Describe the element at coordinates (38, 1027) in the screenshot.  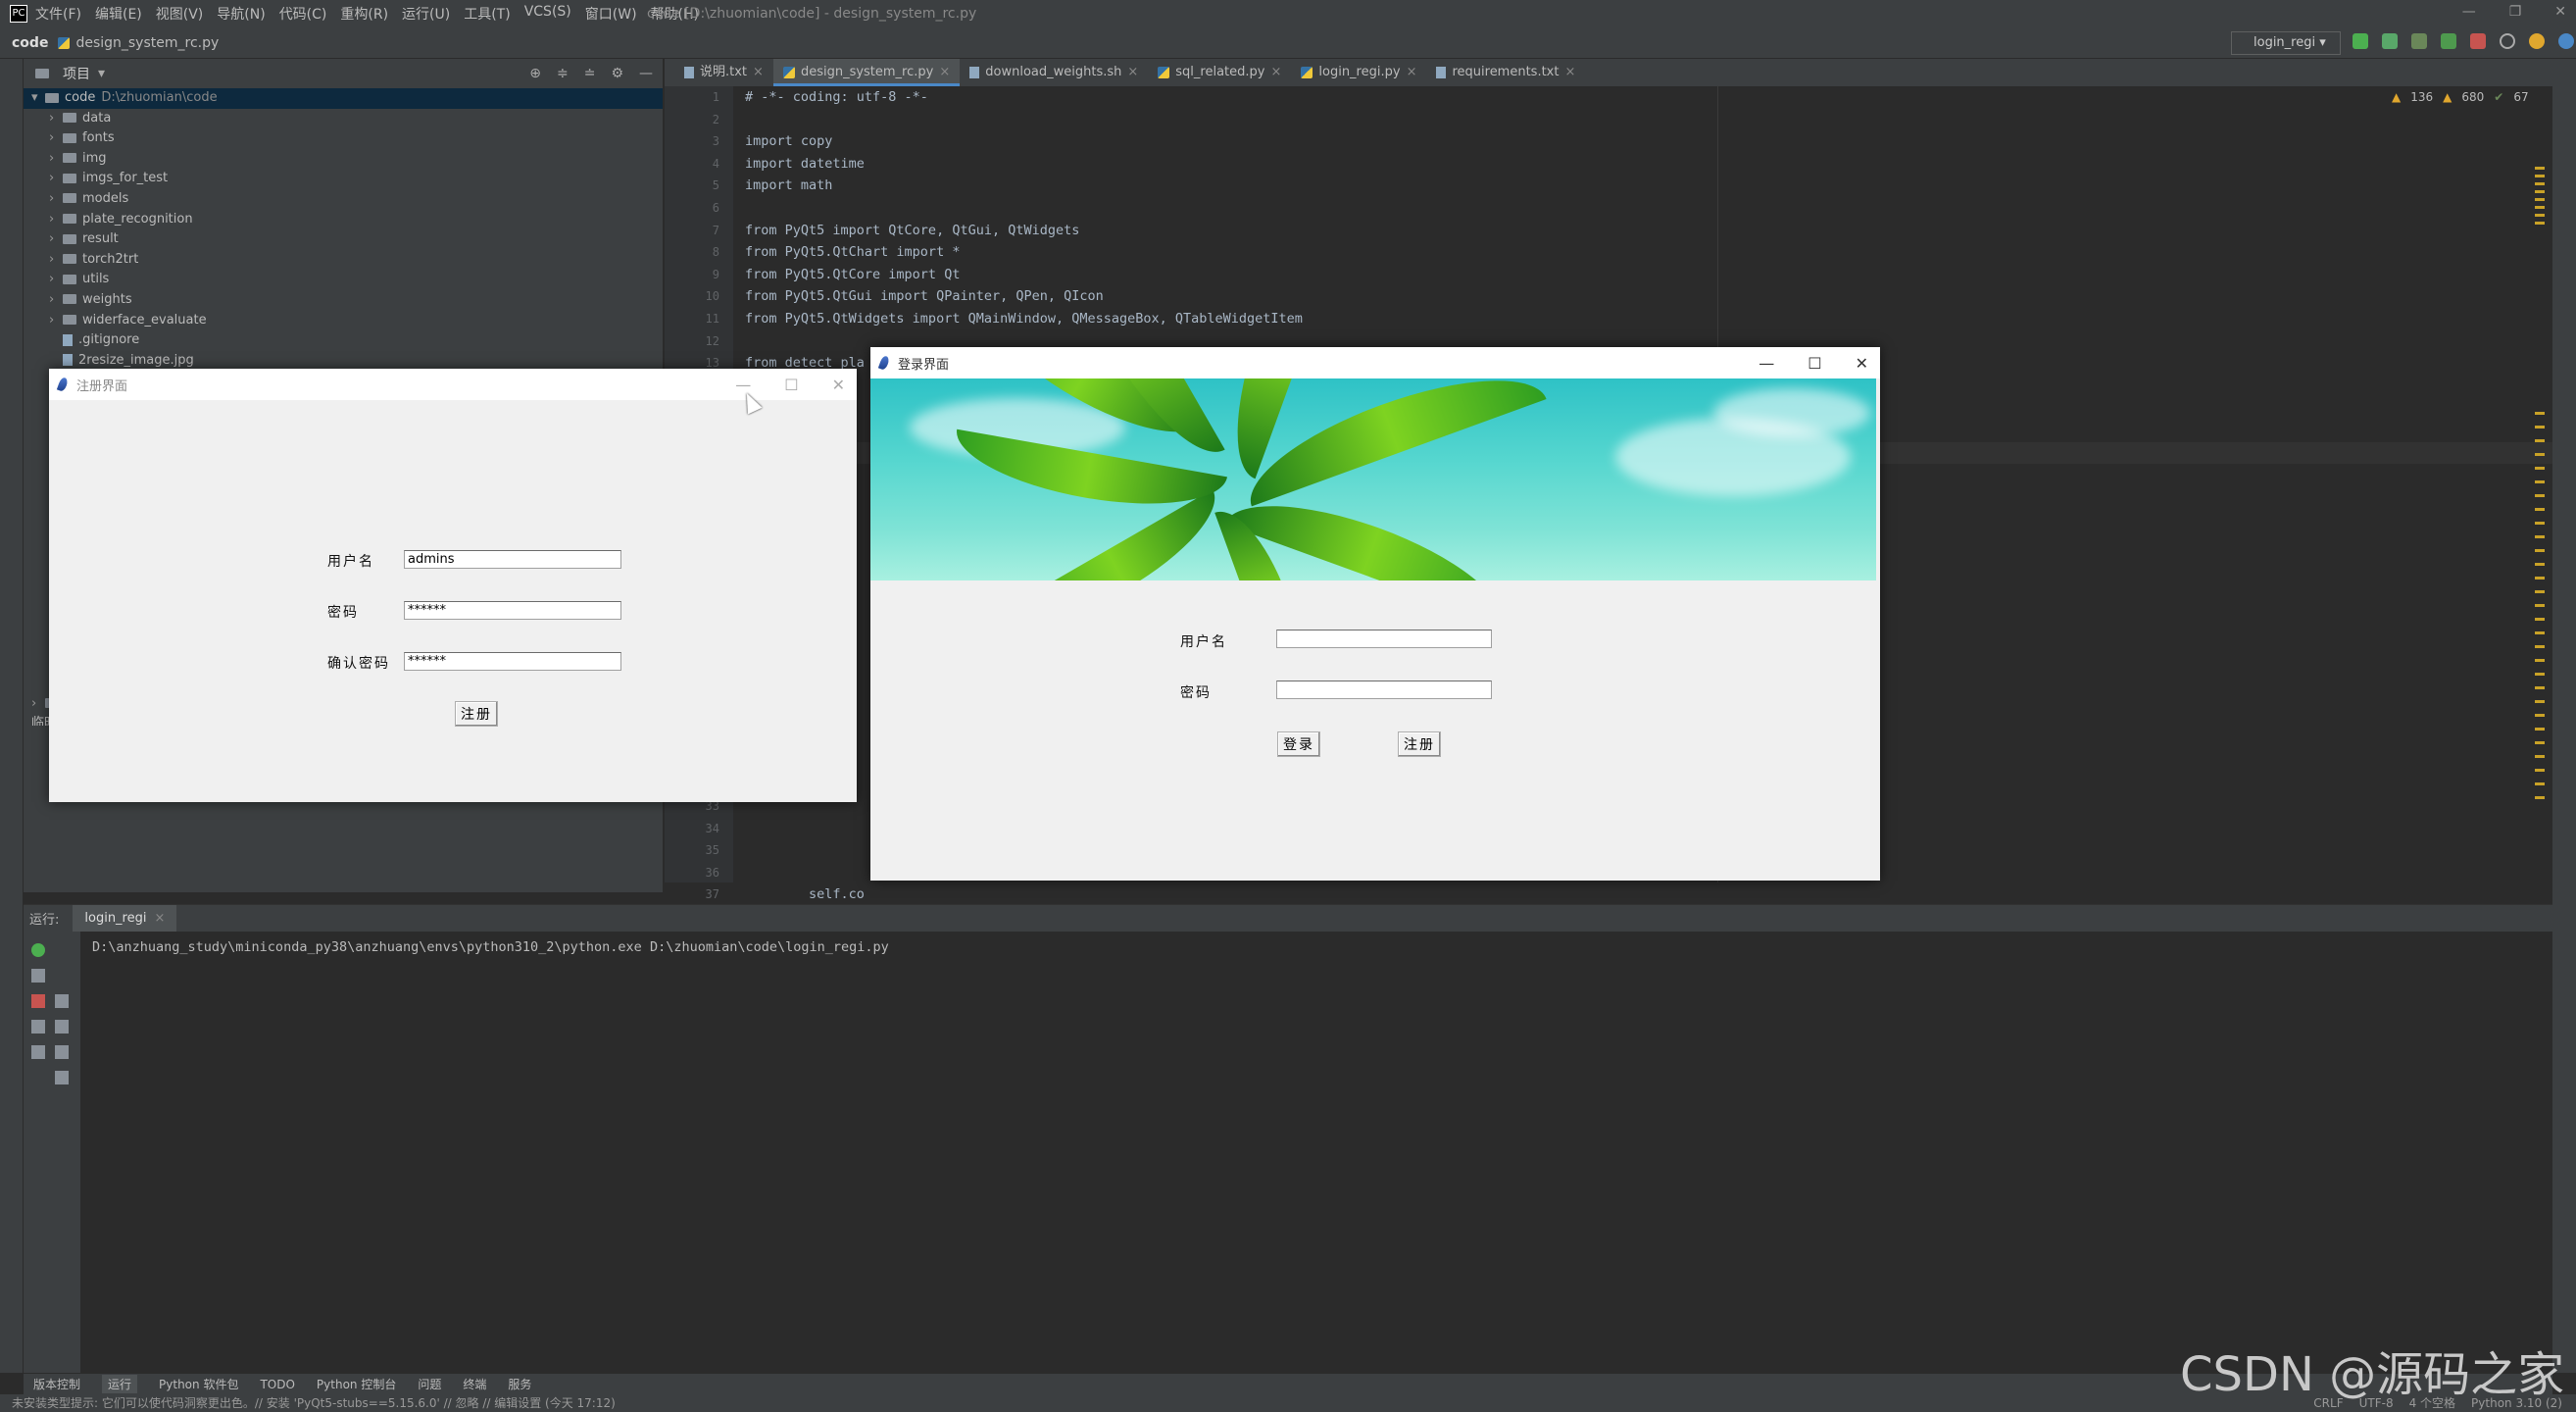
I see `layout-icon` at that location.